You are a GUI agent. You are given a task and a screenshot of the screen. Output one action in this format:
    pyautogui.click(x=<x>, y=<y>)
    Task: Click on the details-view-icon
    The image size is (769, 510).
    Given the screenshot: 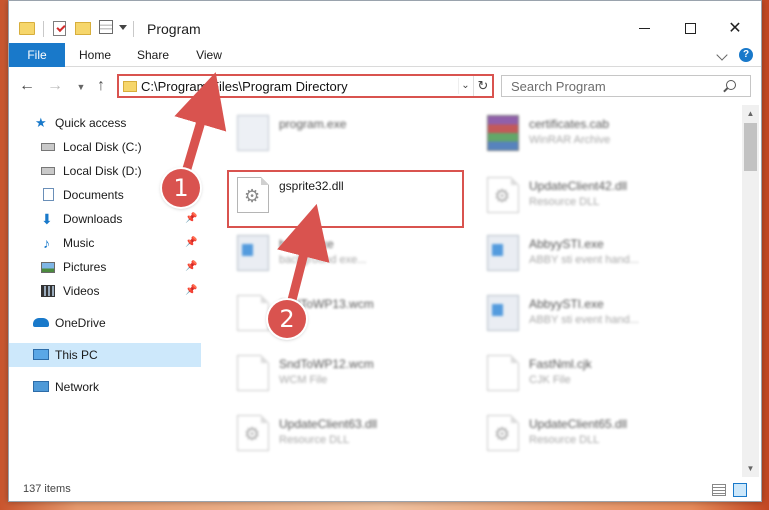 What is the action you would take?
    pyautogui.click(x=719, y=490)
    